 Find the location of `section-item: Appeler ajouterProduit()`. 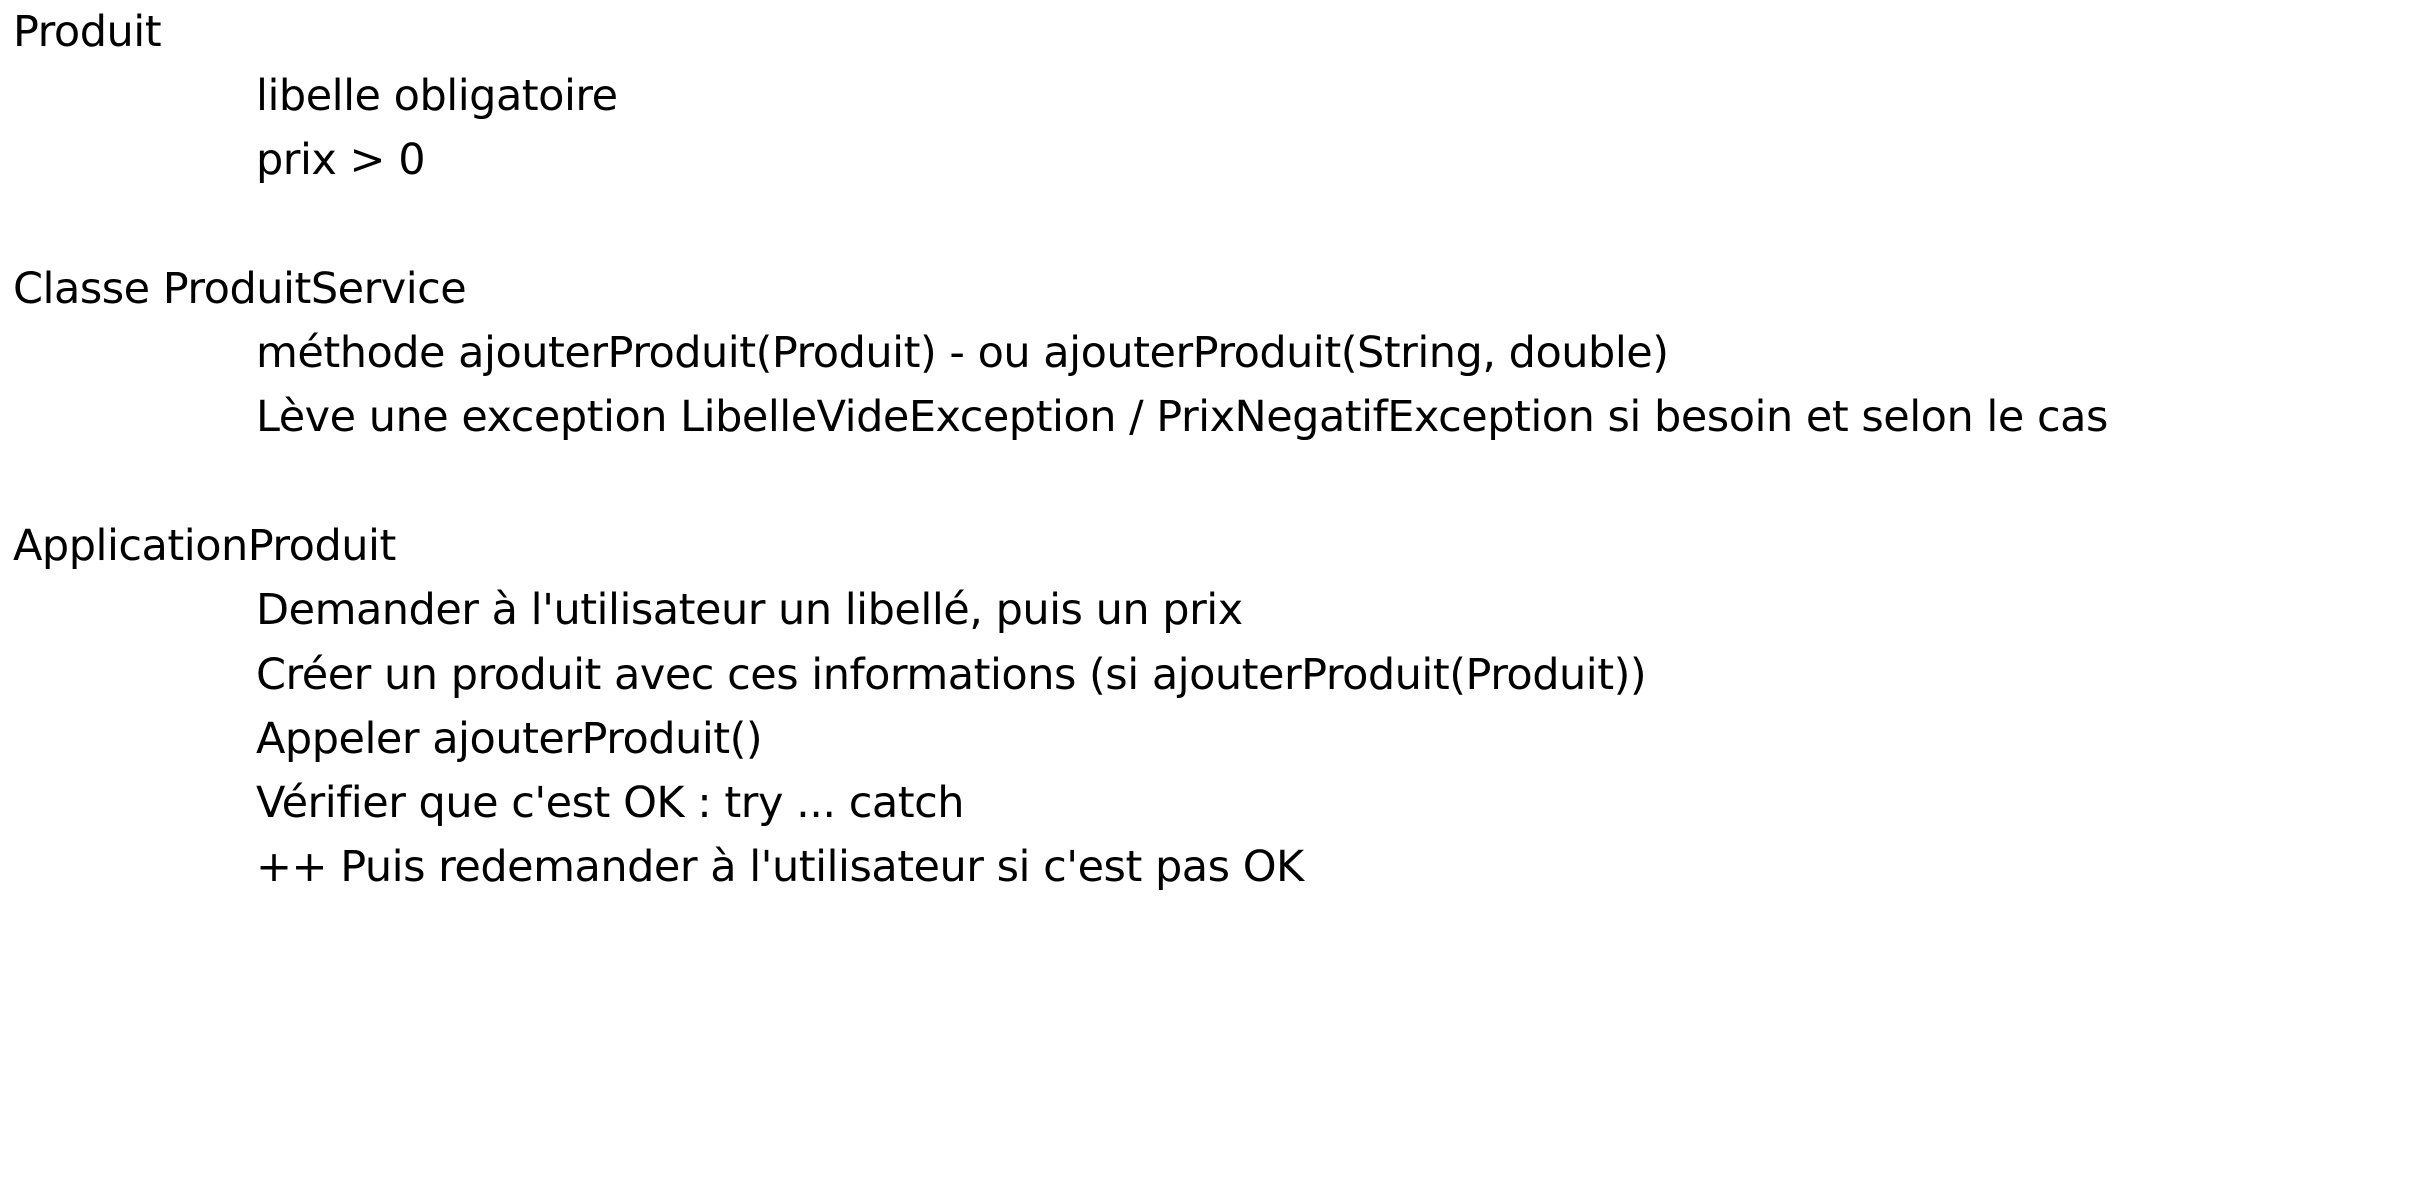

section-item: Appeler ajouterProduit() is located at coordinates (509, 739).